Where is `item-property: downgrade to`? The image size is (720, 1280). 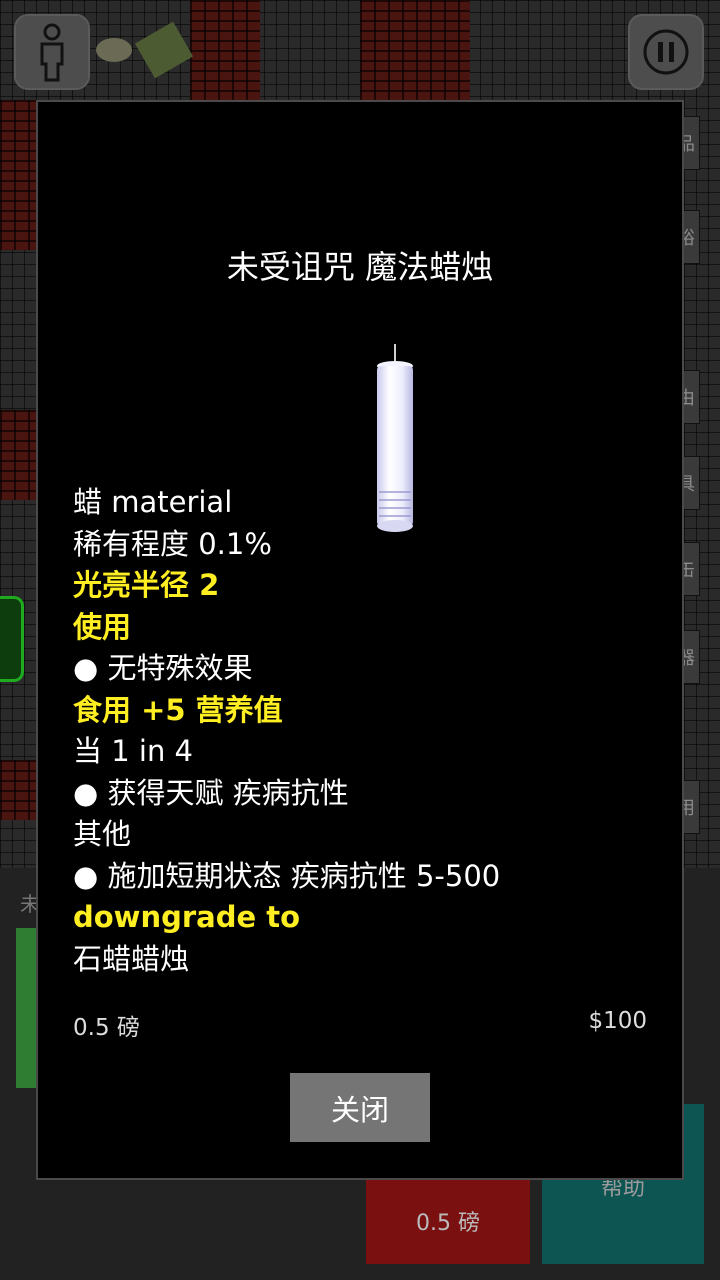
item-property: downgrade to is located at coordinates (187, 917).